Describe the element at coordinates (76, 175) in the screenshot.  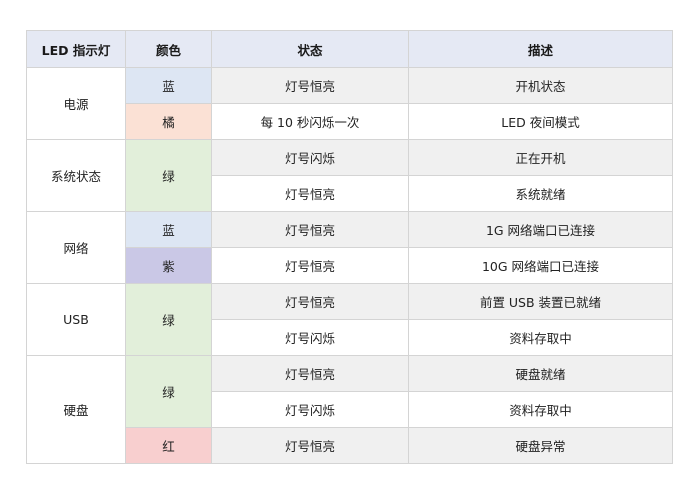
I see `led-name-cell: 系统状态` at that location.